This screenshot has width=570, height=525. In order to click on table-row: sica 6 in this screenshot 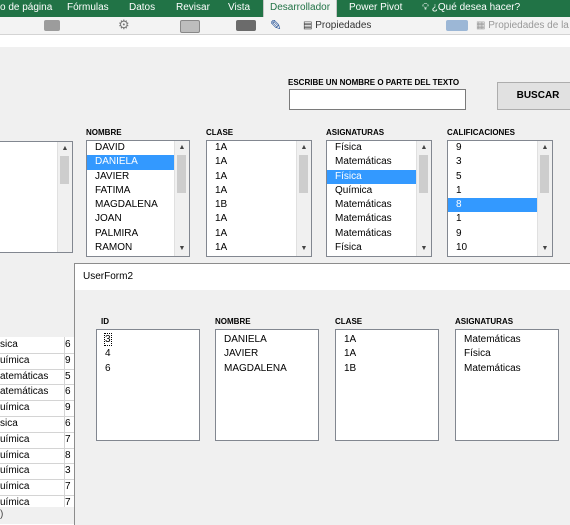, I will do `click(37, 424)`.